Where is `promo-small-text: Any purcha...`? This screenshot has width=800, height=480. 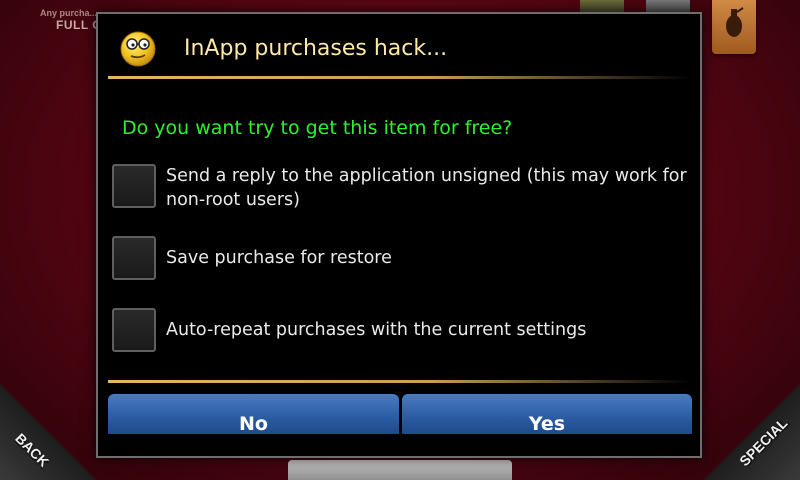 promo-small-text: Any purcha... is located at coordinates (69, 13).